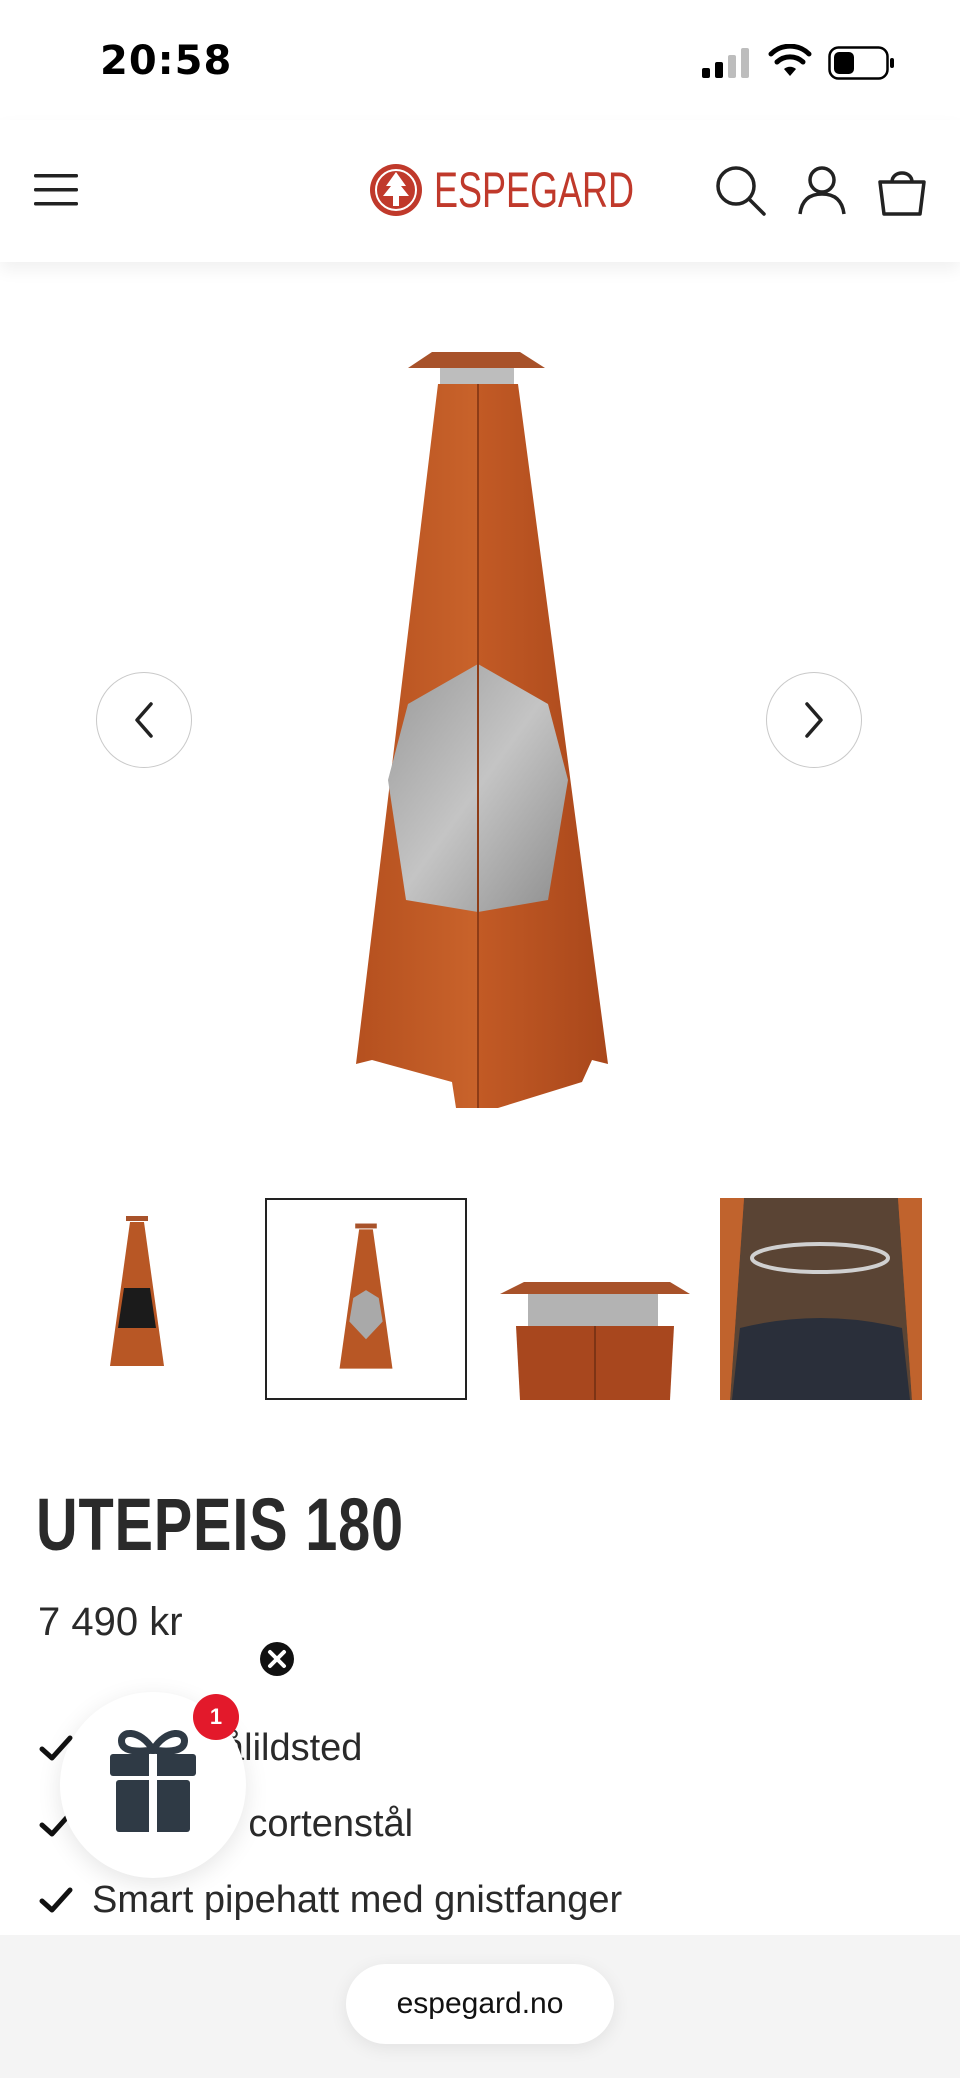 The width and height of the screenshot is (960, 2078). What do you see at coordinates (725, 63) in the screenshot?
I see `signal-icon` at bounding box center [725, 63].